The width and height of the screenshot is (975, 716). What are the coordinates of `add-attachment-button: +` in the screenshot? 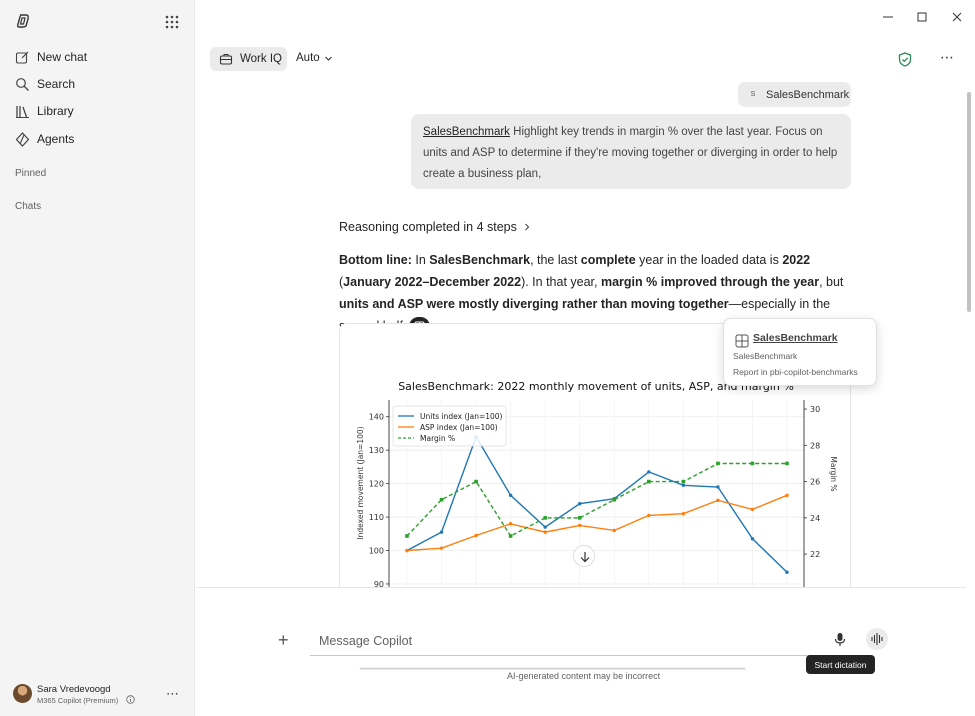 It's located at (283, 640).